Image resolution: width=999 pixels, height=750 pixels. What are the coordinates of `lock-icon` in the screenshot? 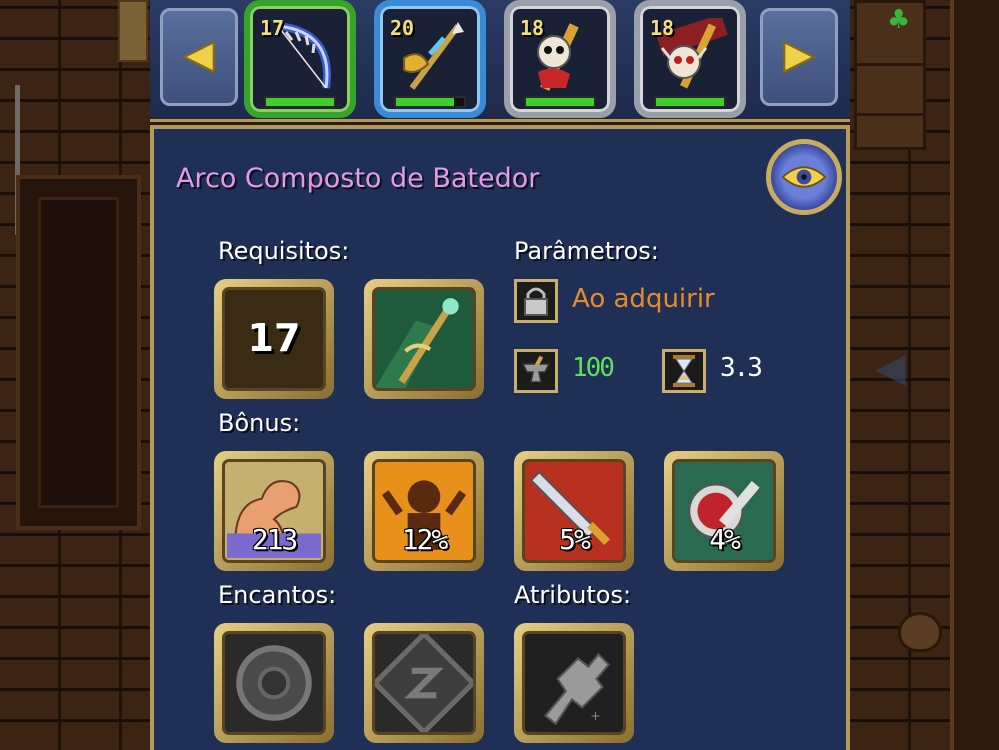 It's located at (536, 301).